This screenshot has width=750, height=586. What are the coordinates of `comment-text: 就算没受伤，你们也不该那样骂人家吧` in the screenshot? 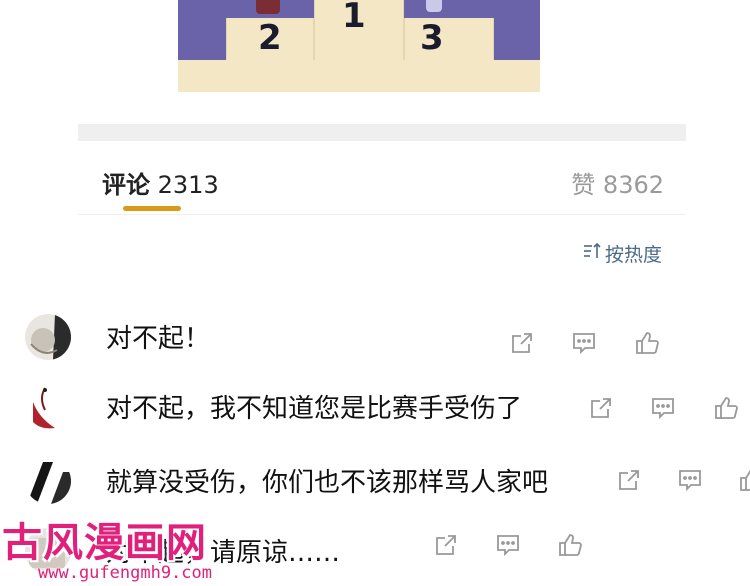 It's located at (327, 483).